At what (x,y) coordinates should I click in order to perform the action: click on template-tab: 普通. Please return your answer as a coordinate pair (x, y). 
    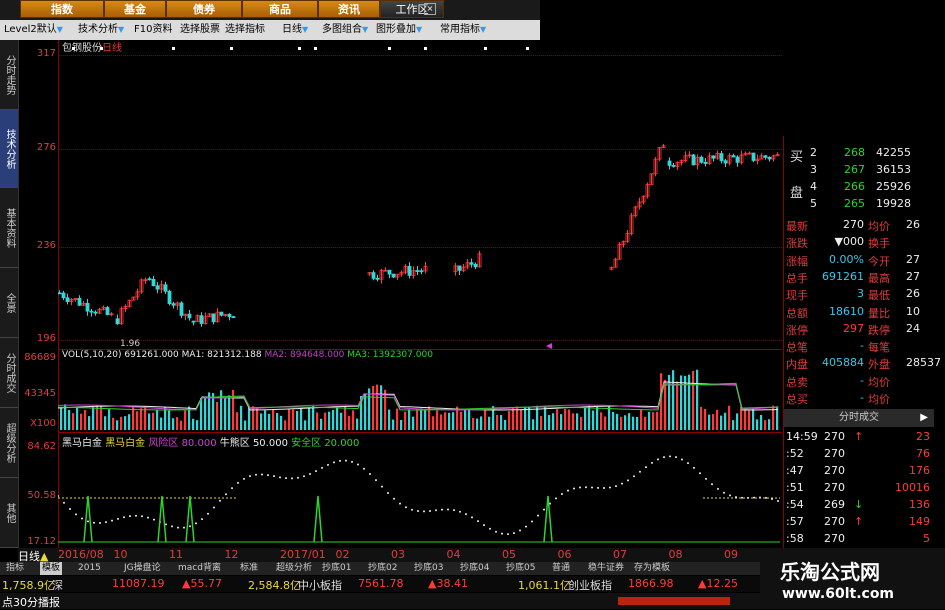
    Looking at the image, I should click on (561, 568).